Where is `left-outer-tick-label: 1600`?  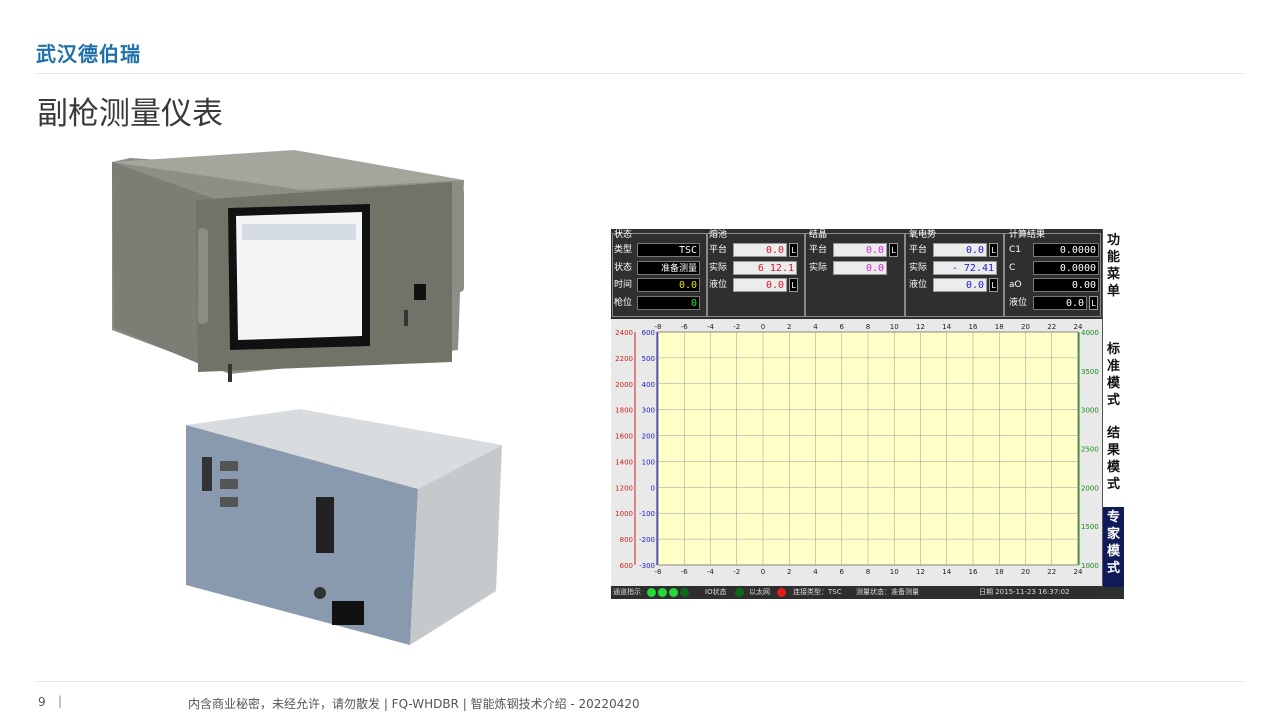
left-outer-tick-label: 1600 is located at coordinates (624, 437).